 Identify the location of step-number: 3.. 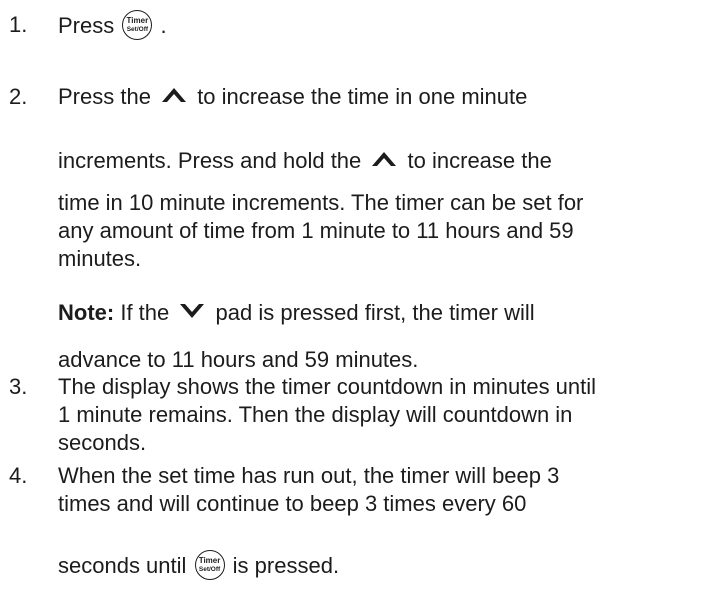
(18, 386).